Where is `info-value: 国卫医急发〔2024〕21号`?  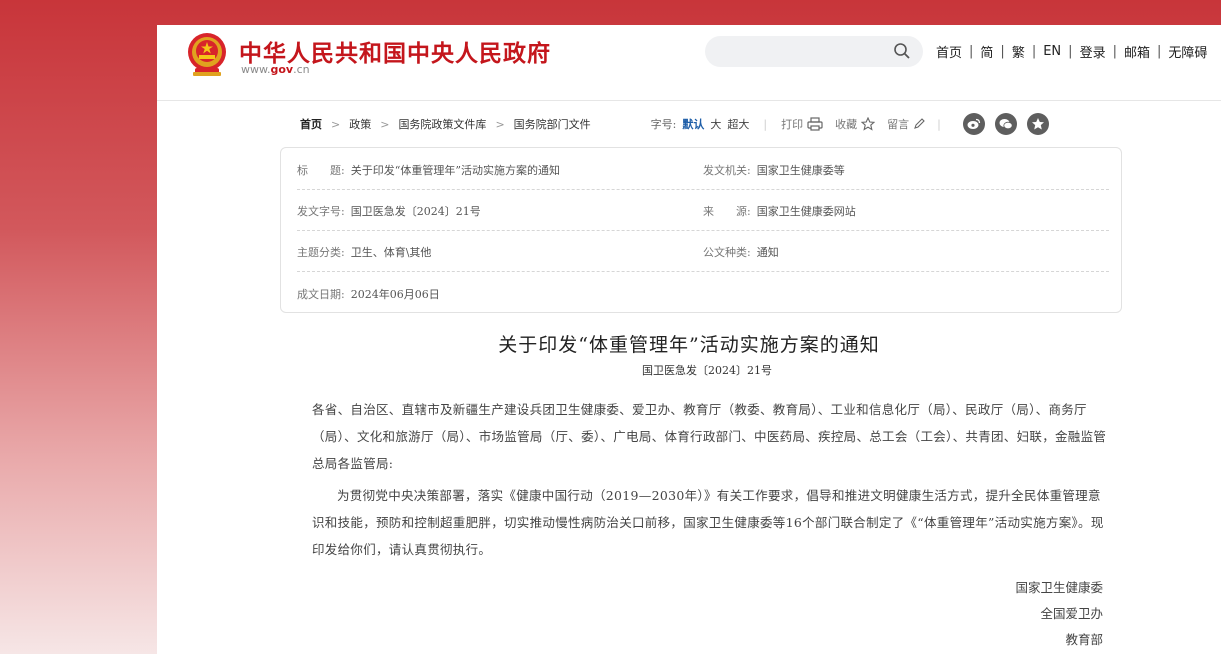
info-value: 国卫医急发〔2024〕21号 is located at coordinates (415, 211).